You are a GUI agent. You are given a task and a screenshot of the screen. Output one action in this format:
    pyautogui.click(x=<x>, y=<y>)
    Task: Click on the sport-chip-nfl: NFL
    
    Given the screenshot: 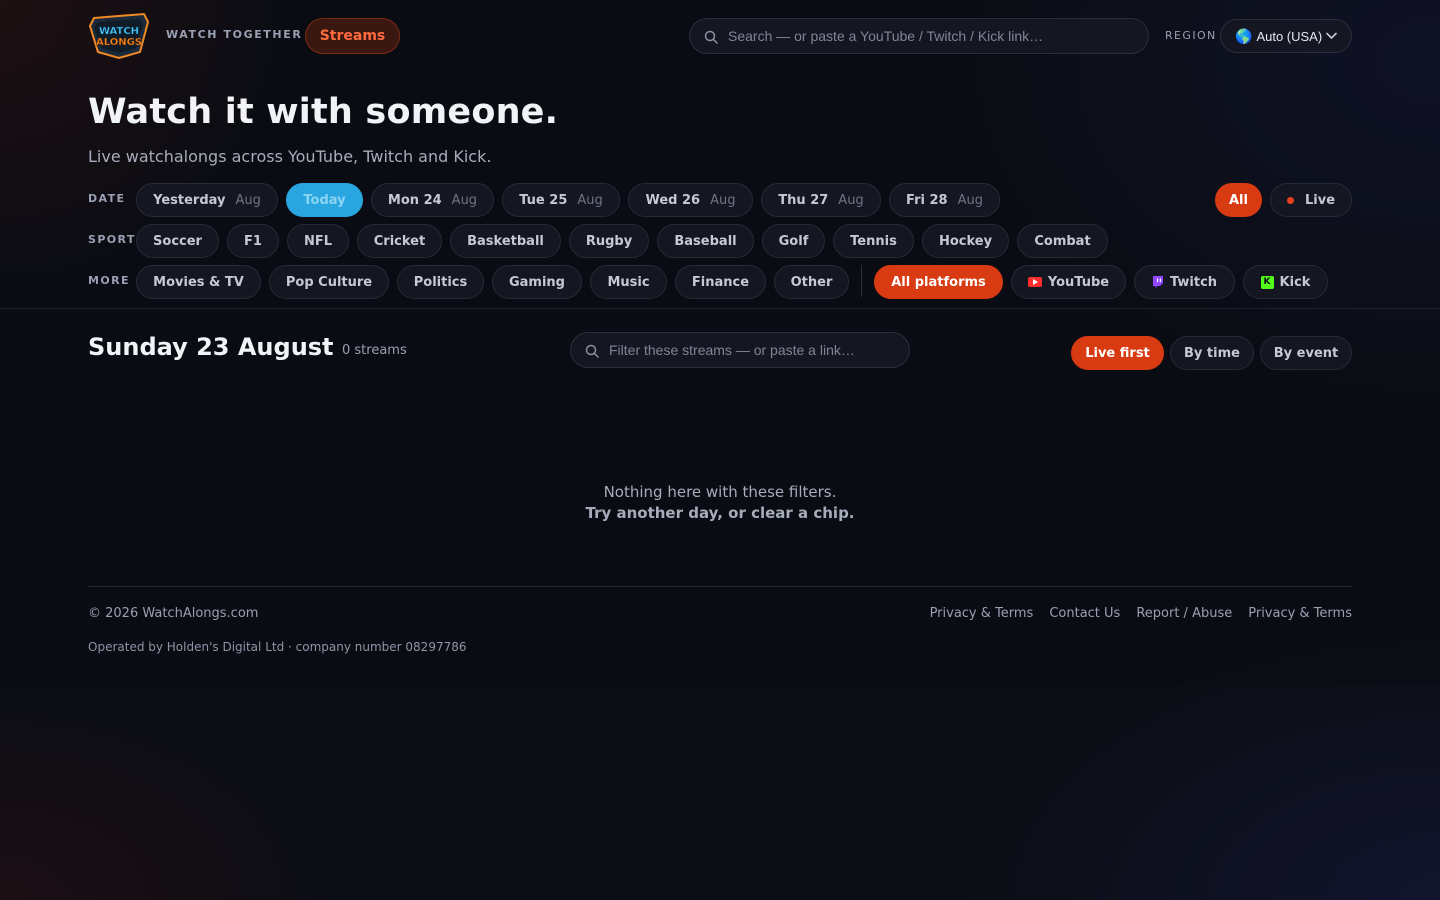 What is the action you would take?
    pyautogui.click(x=318, y=241)
    